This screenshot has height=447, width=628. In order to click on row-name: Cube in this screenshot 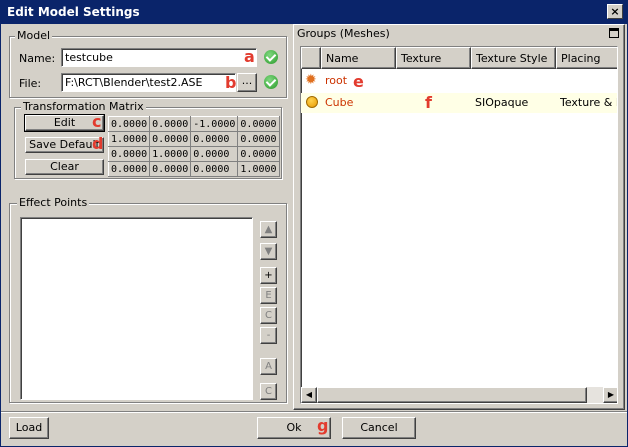, I will do `click(339, 102)`.